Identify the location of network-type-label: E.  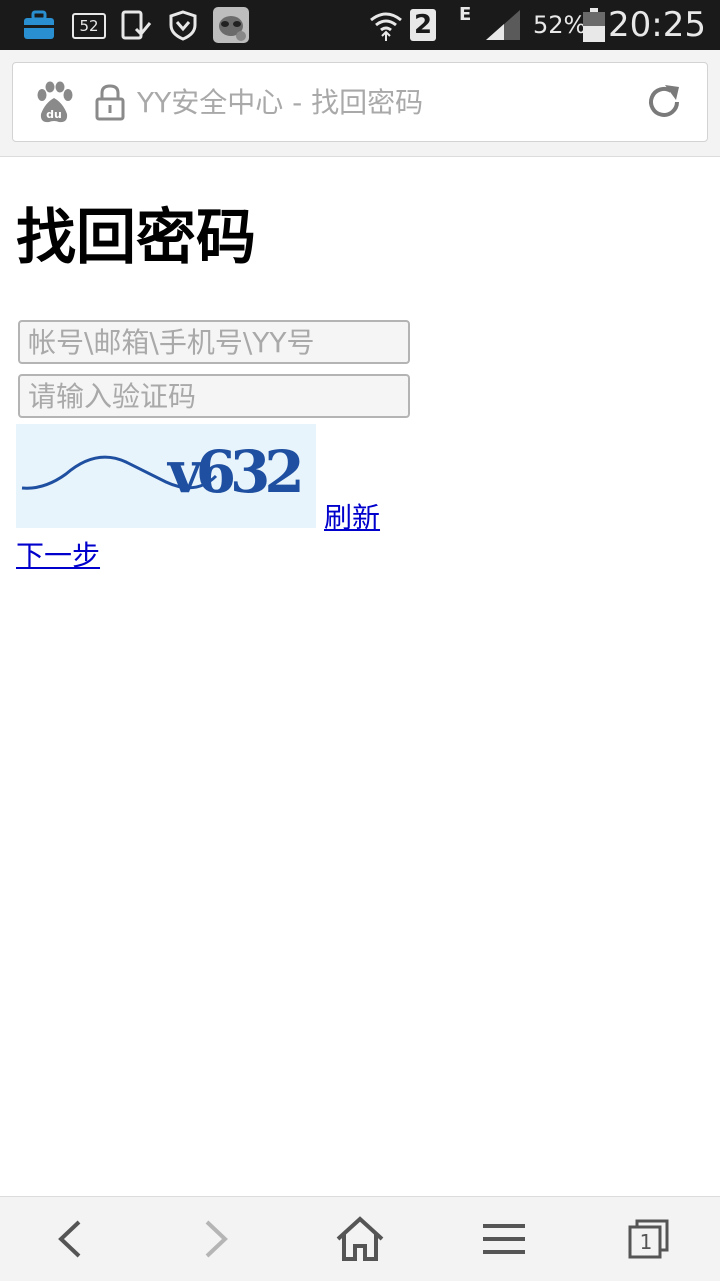
(465, 14).